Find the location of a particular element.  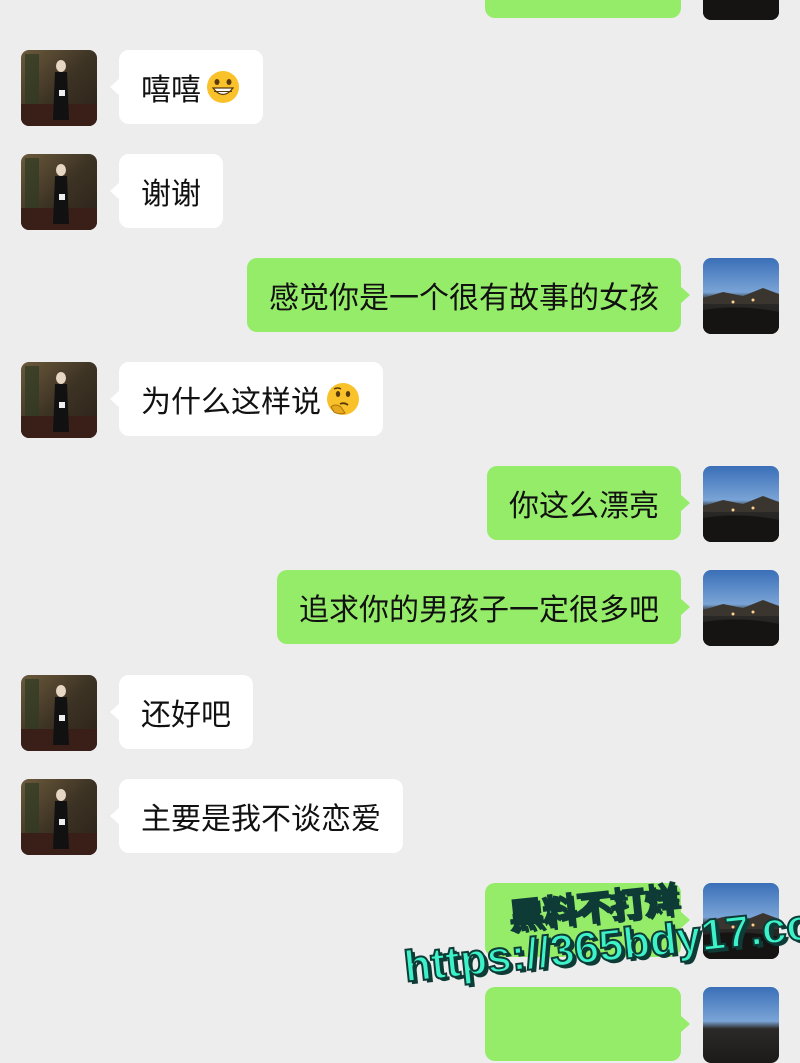

thinking-face-icon is located at coordinates (343, 399).